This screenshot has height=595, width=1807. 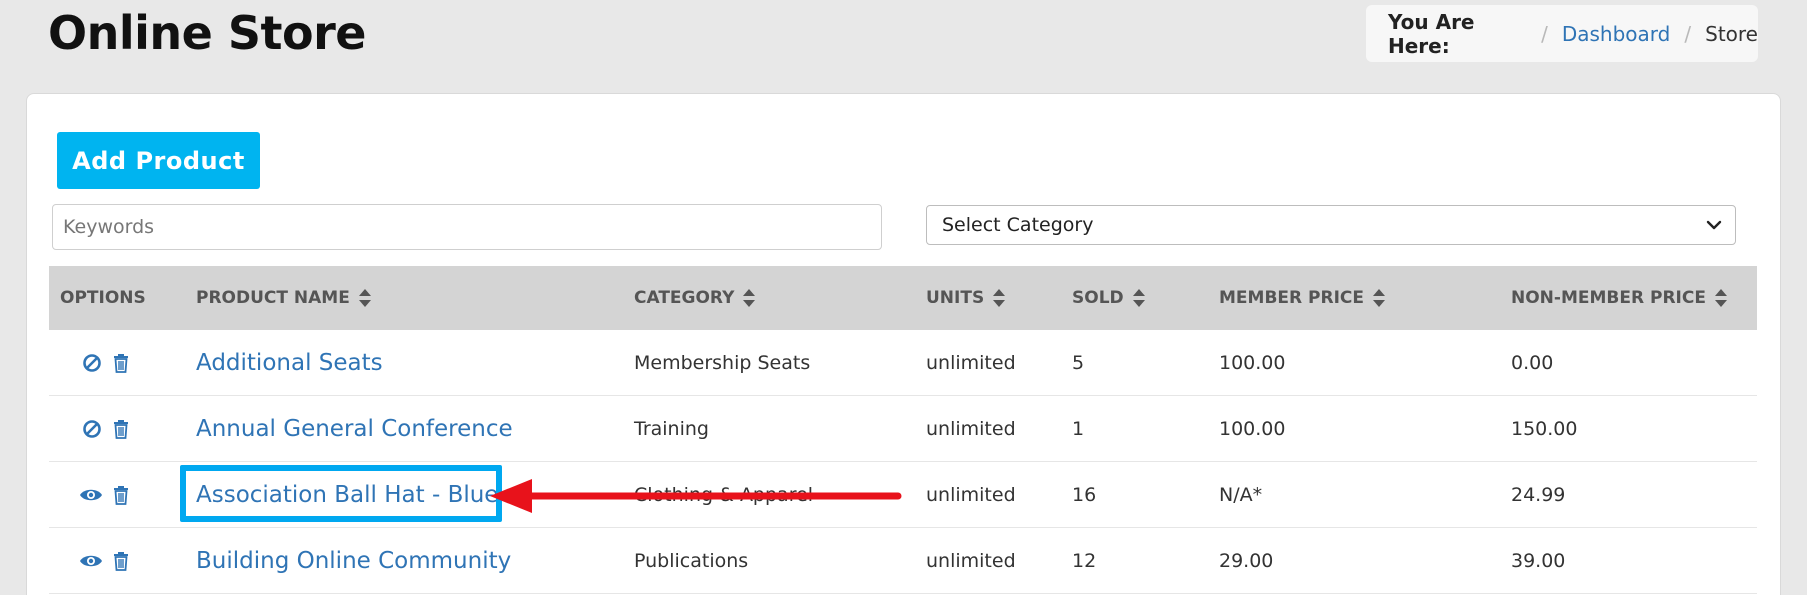 I want to click on category-cell: Training, so click(x=671, y=429).